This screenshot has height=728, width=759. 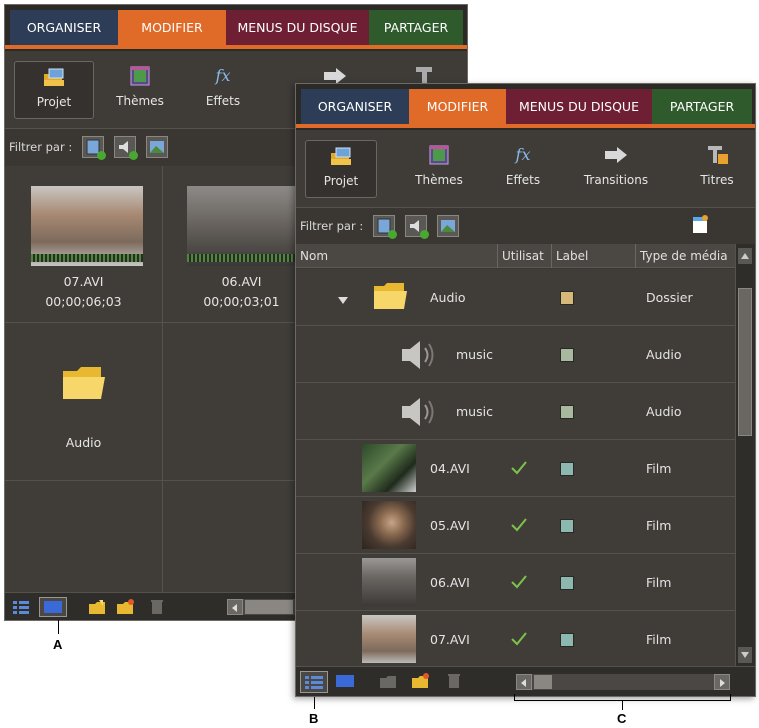 I want to click on column-header-type: Type de média, so click(x=686, y=256).